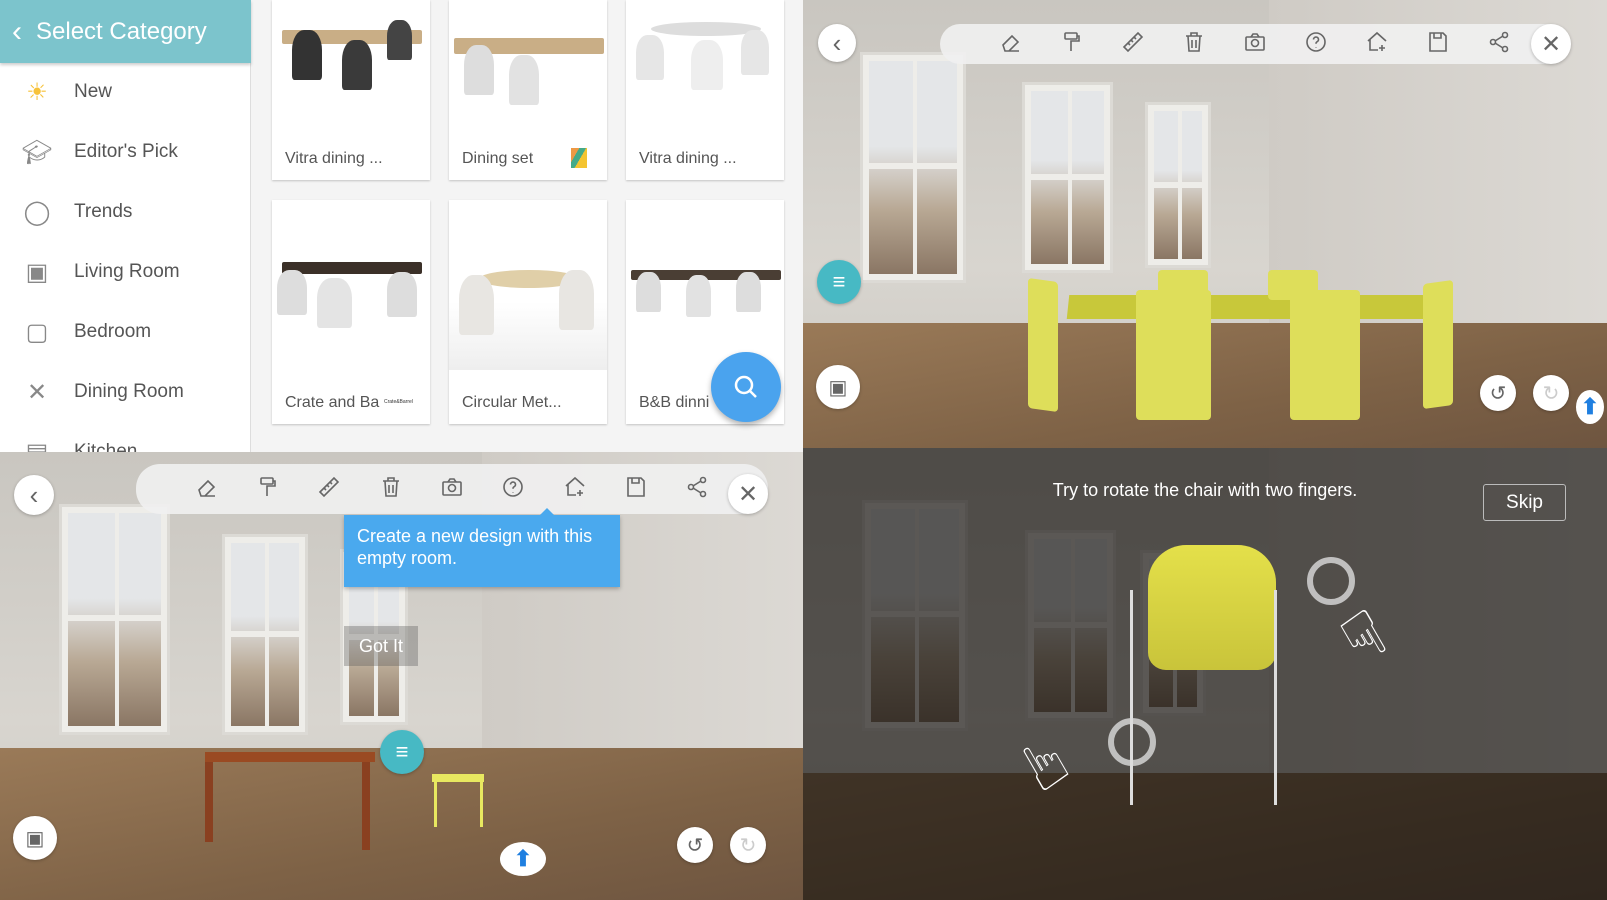 The height and width of the screenshot is (900, 1607). Describe the element at coordinates (1212, 607) in the screenshot. I see `chair-model` at that location.